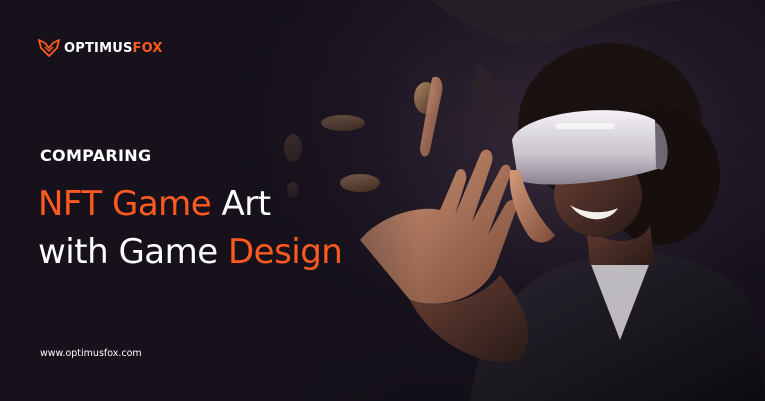 This screenshot has height=401, width=765. Describe the element at coordinates (133, 252) in the screenshot. I see `headline-text-2: with Game` at that location.